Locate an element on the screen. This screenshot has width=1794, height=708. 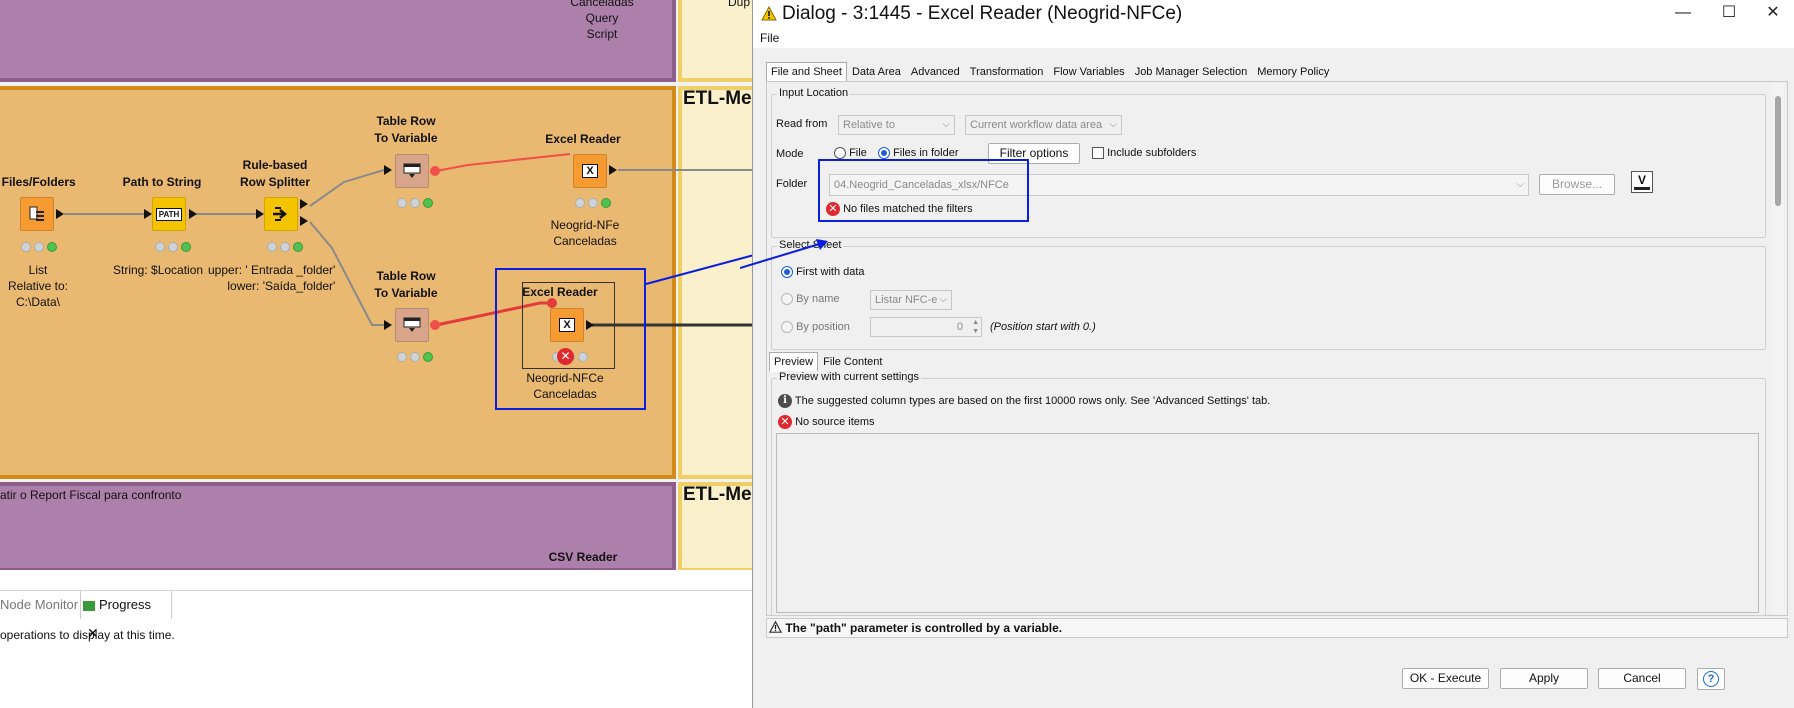
tab-preview: Preview is located at coordinates (794, 362).